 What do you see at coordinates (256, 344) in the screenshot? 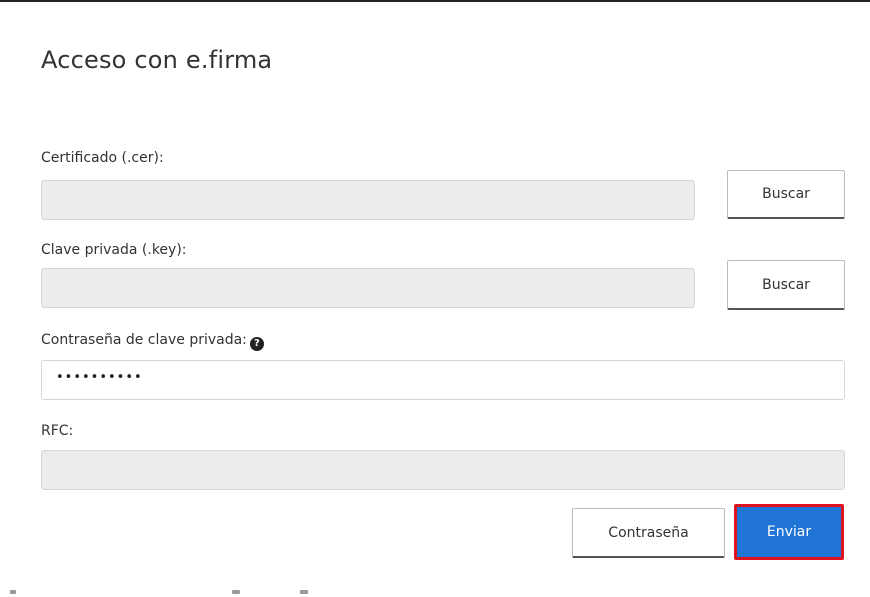
I see `question-circle-icon: ?` at bounding box center [256, 344].